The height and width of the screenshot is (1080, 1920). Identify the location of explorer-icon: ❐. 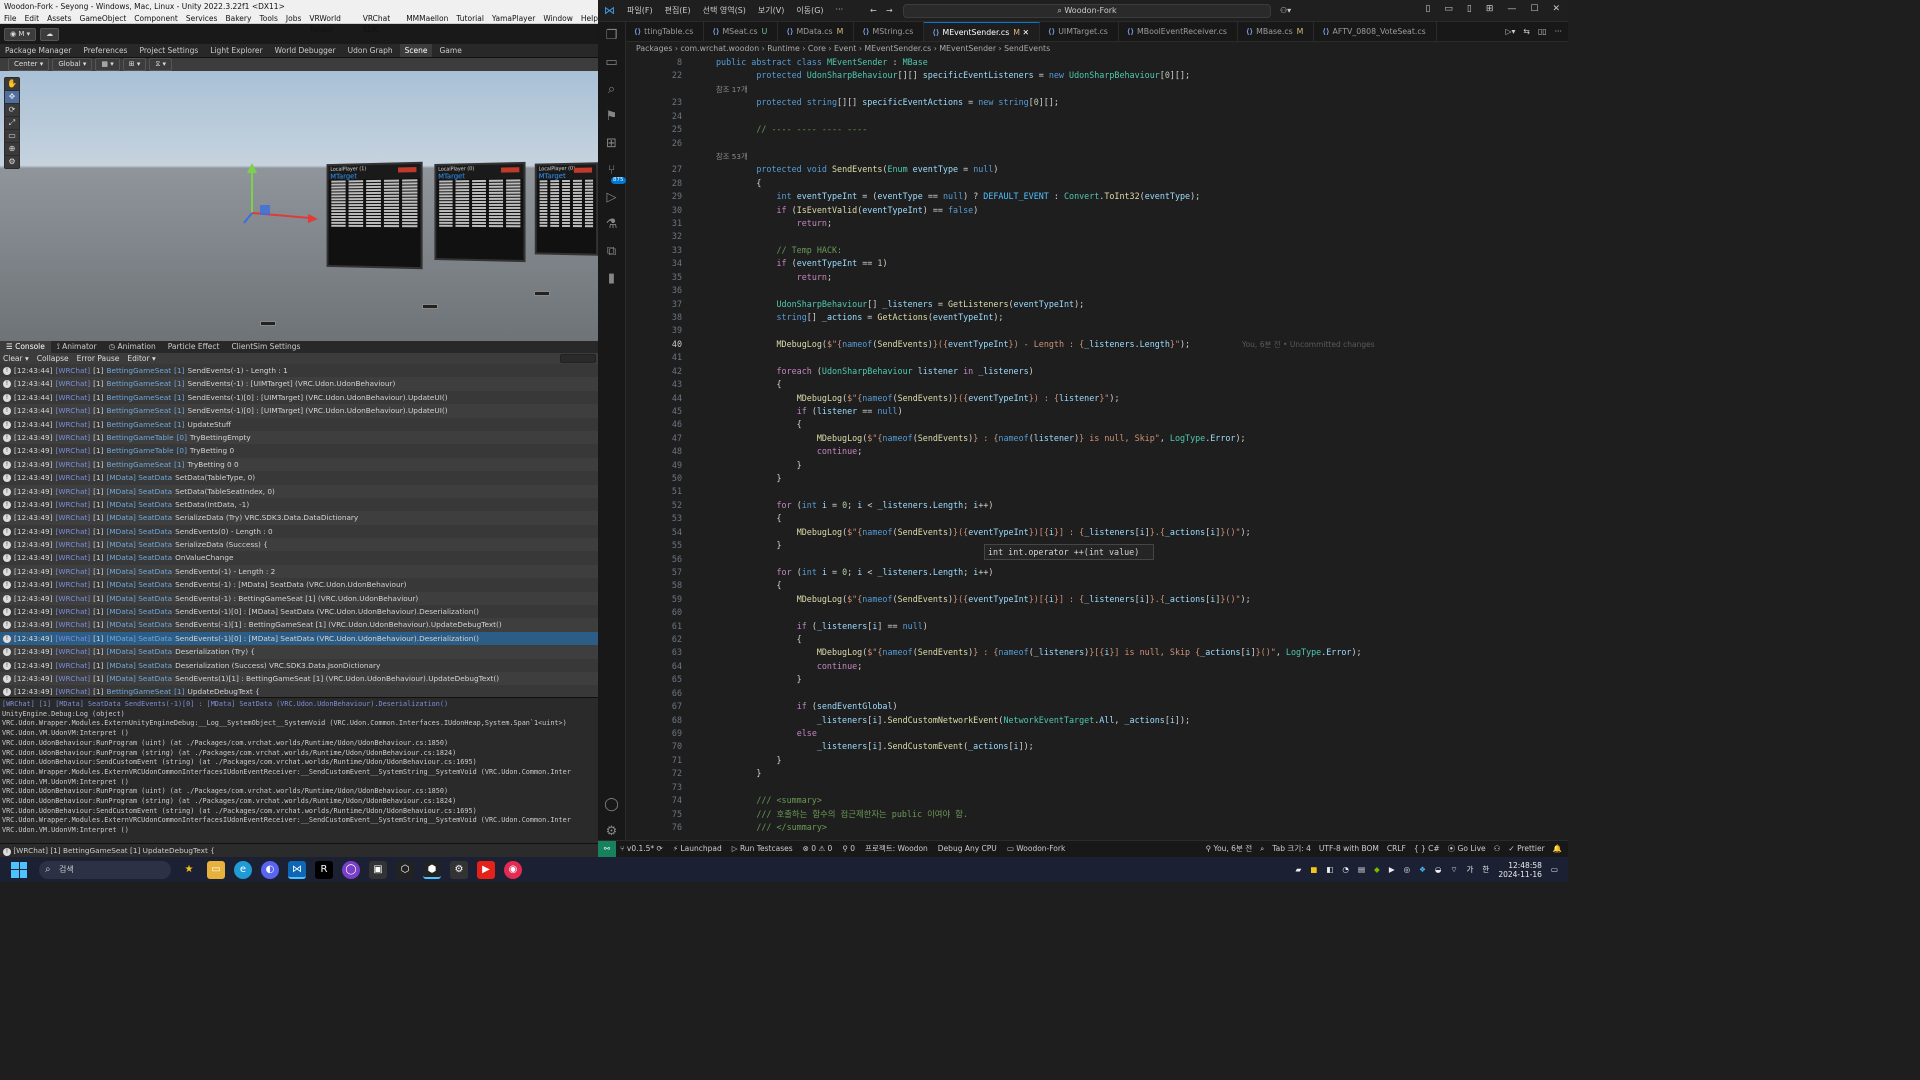
(612, 36).